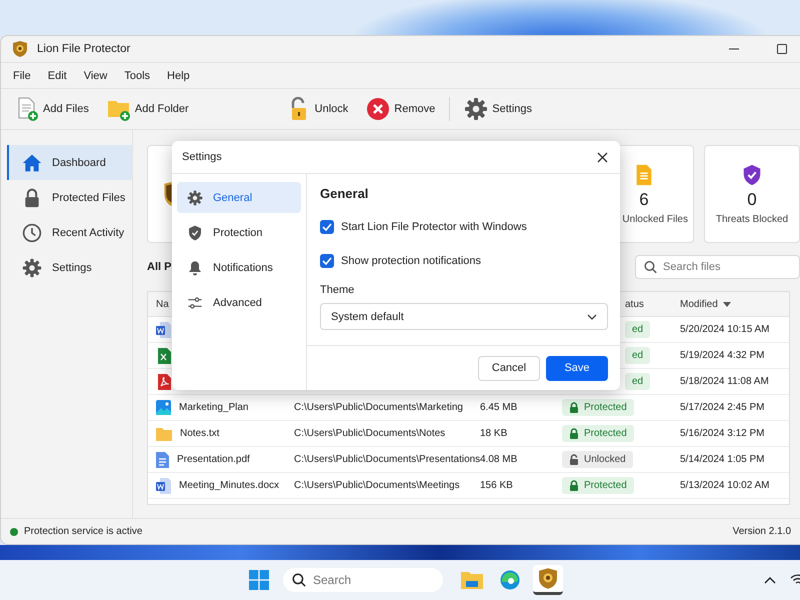  Describe the element at coordinates (782, 49) in the screenshot. I see `maximize-icon` at that location.